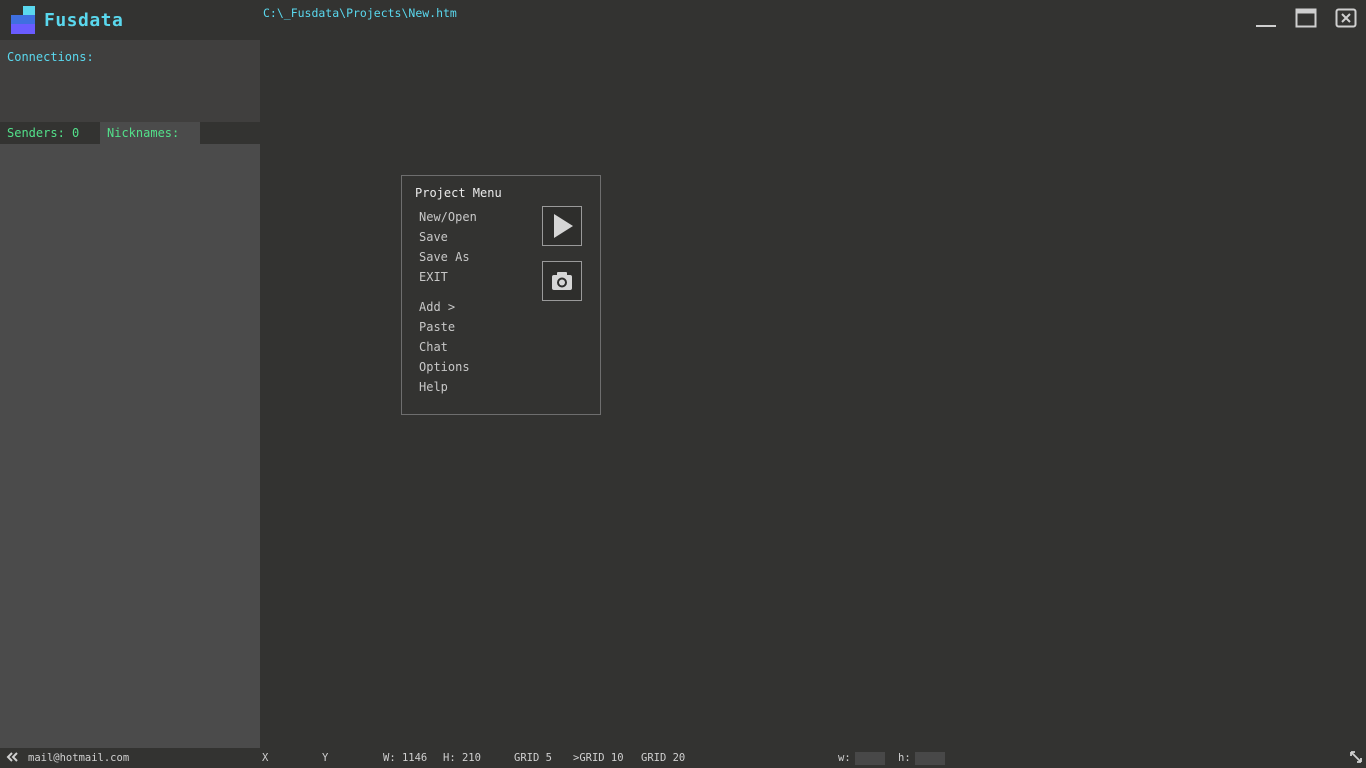  I want to click on menu-item-options: Options, so click(444, 367).